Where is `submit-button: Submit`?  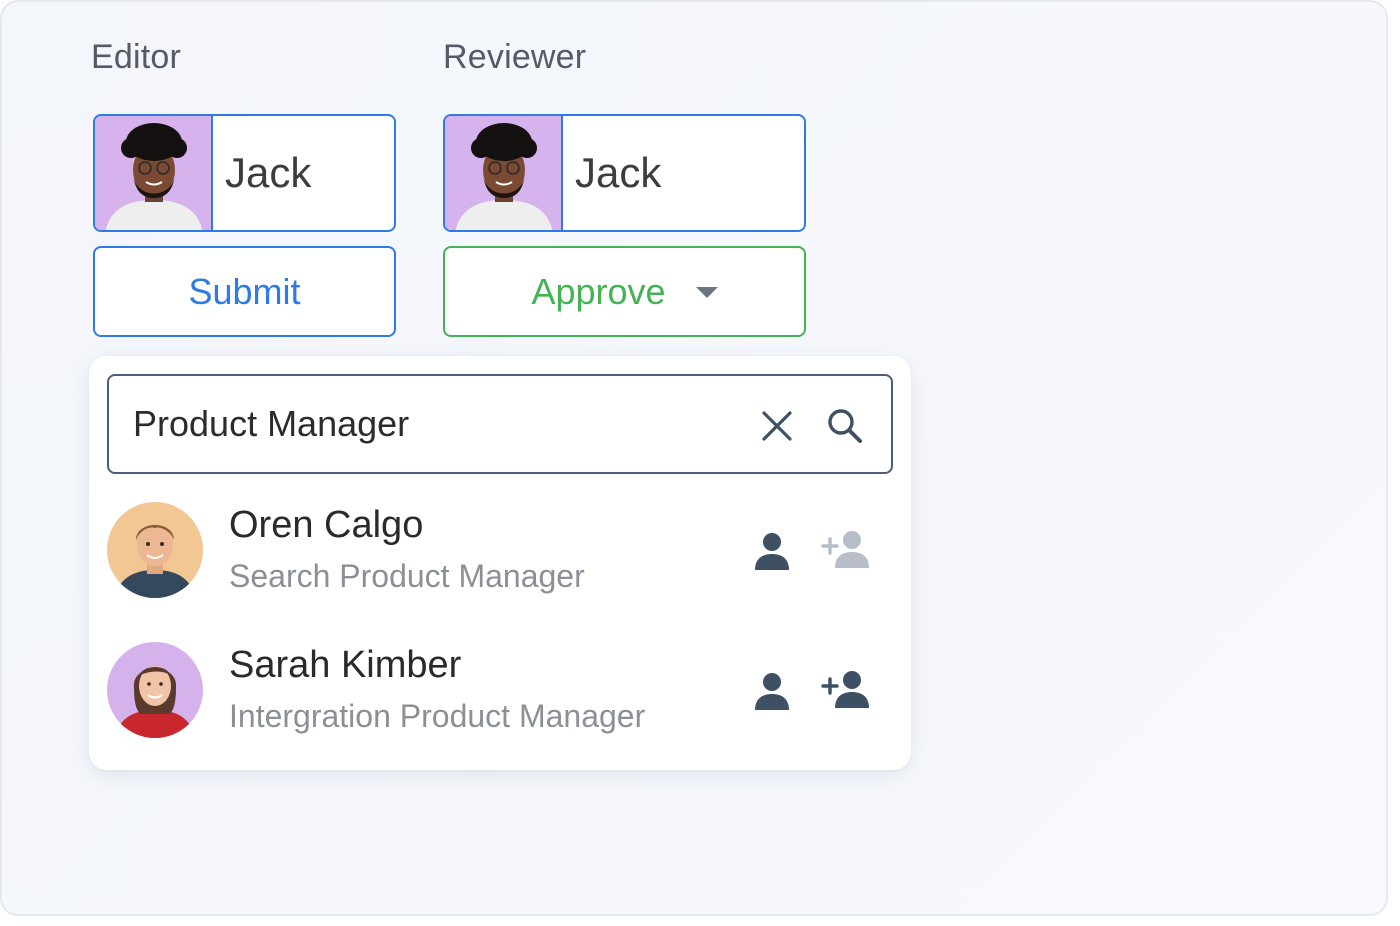 submit-button: Submit is located at coordinates (244, 291).